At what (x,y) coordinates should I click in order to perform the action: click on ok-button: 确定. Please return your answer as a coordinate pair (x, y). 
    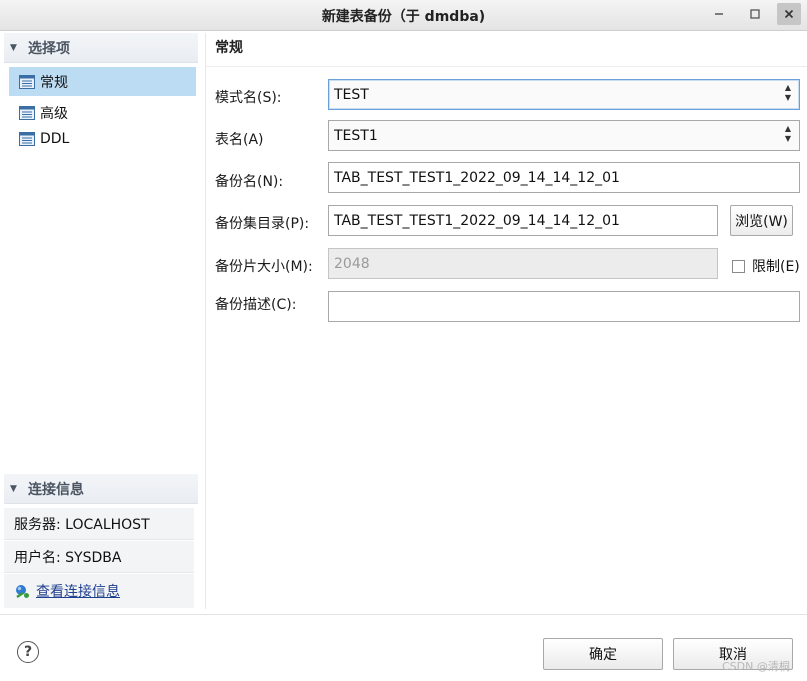
    Looking at the image, I should click on (603, 654).